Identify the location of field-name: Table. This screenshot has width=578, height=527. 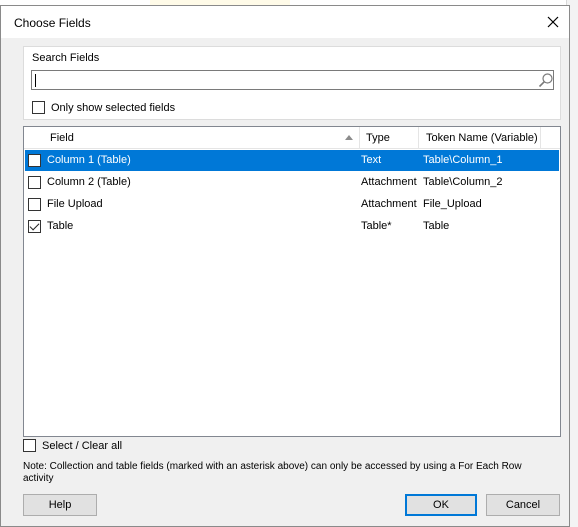
(60, 226).